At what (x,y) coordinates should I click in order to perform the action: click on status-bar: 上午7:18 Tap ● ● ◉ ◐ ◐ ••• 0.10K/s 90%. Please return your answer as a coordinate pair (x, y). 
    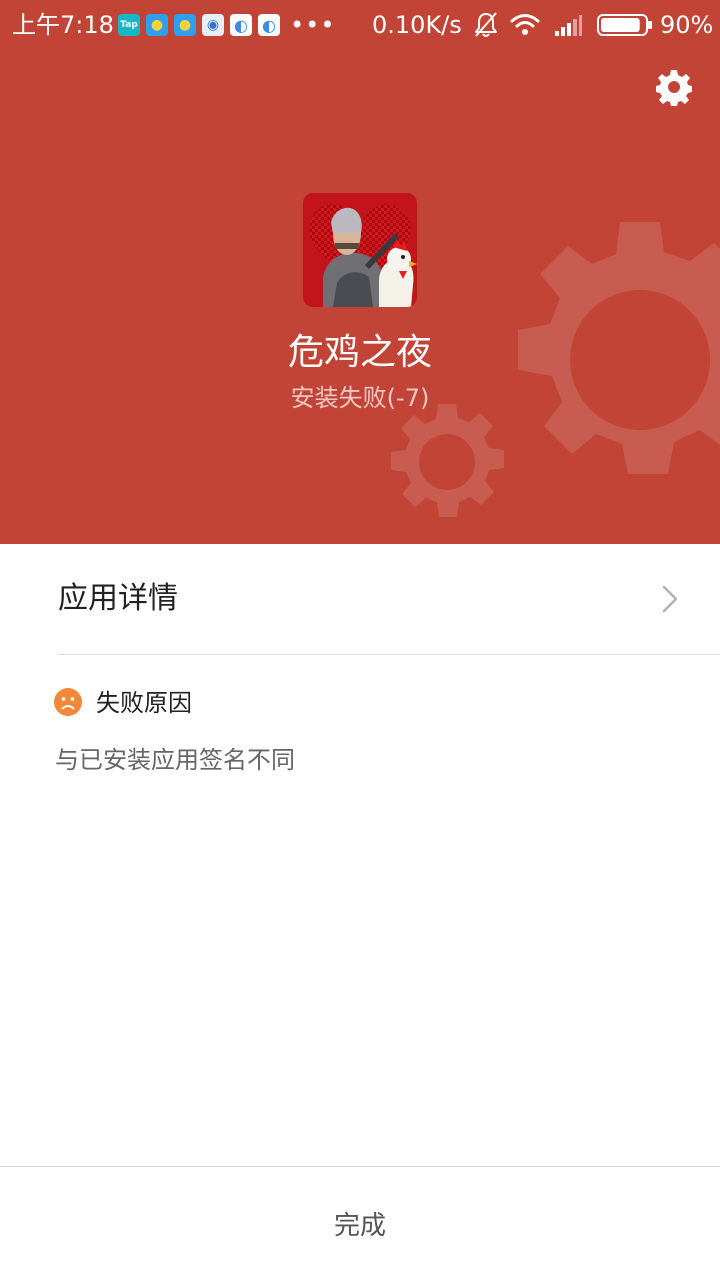
    Looking at the image, I should click on (360, 25).